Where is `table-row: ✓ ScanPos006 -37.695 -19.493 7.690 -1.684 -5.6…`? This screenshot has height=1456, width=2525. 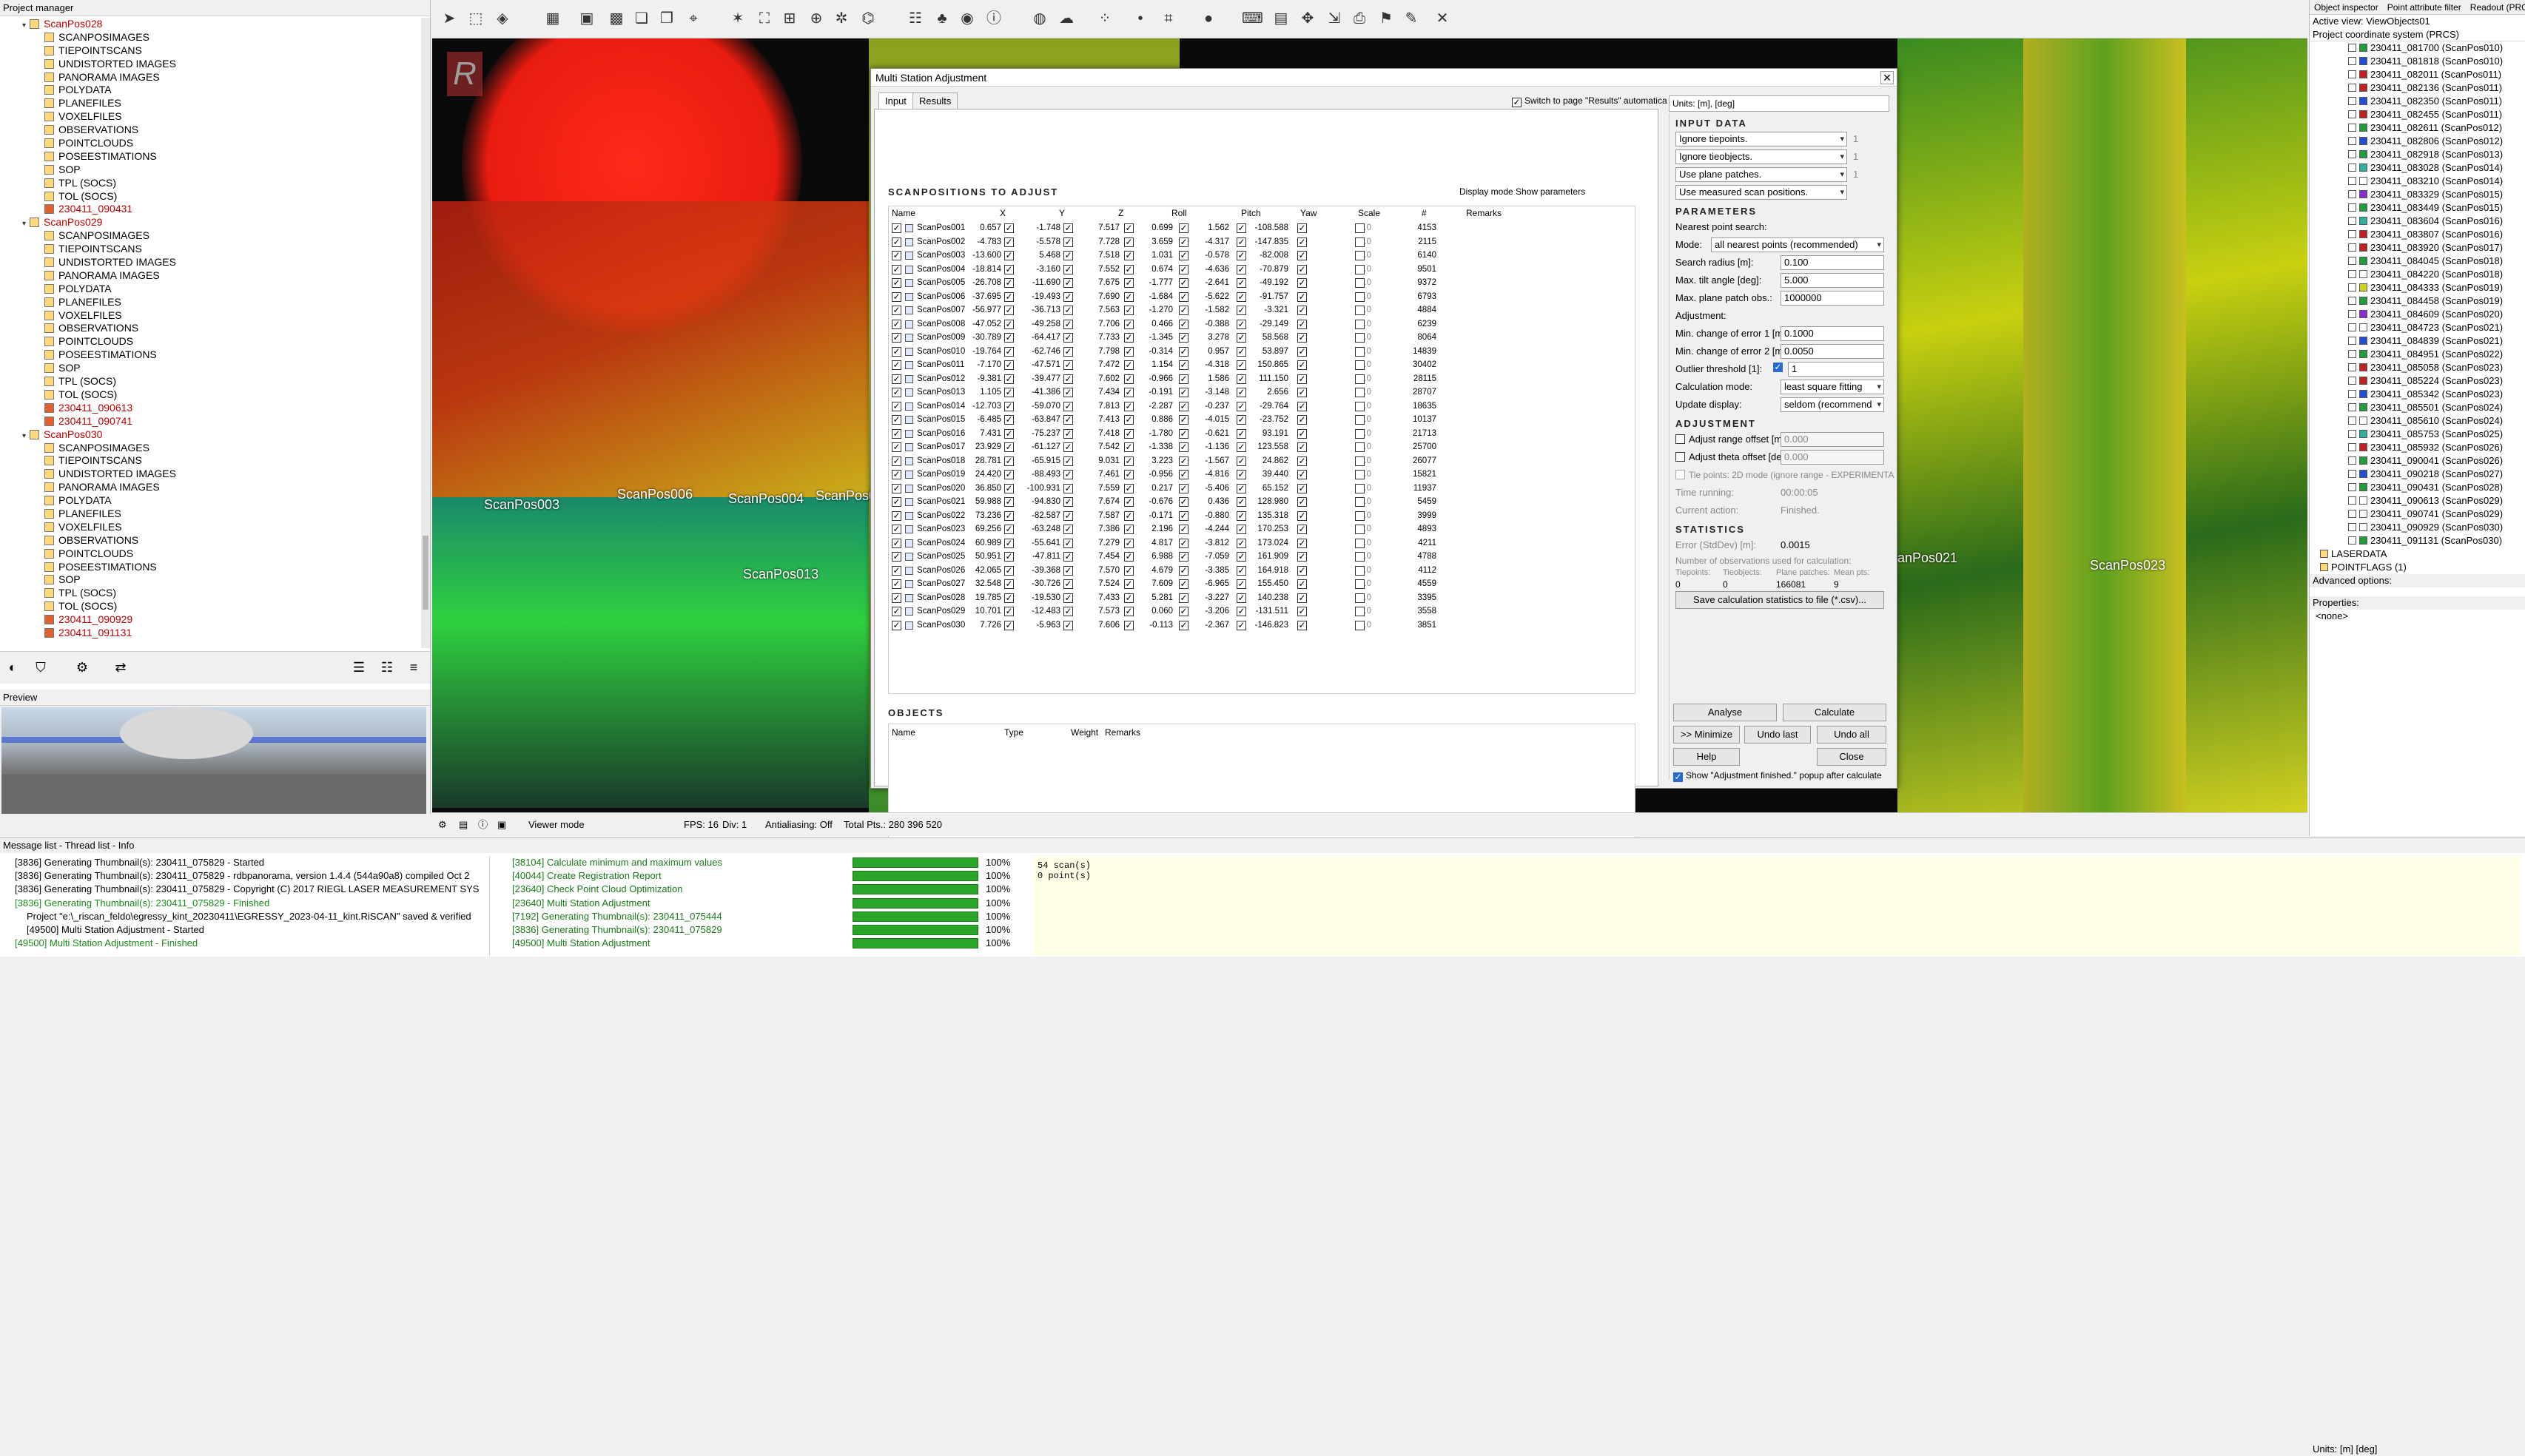
table-row: ✓ ScanPos006 -37.695 -19.493 7.690 -1.684 -5.6… is located at coordinates (1262, 297).